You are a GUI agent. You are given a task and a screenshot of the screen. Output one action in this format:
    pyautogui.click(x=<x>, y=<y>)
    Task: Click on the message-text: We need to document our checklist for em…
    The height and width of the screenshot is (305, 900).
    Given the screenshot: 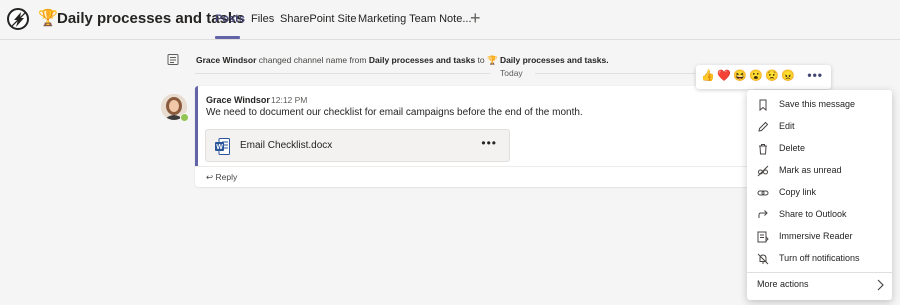 What is the action you would take?
    pyautogui.click(x=394, y=112)
    